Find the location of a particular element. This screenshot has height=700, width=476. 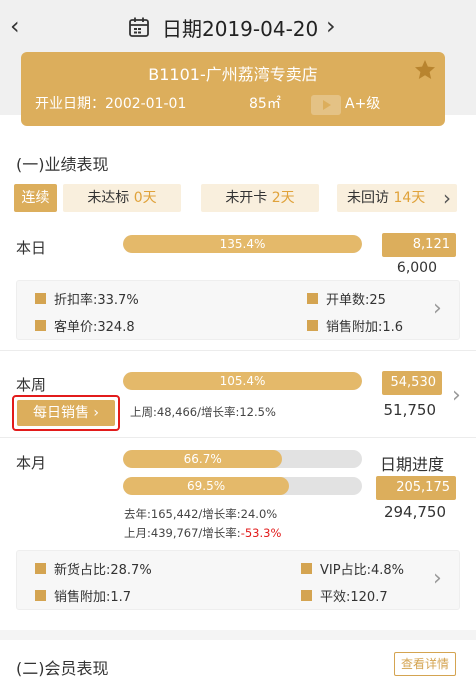

stat-floor-efficiency: 平效:120.7 is located at coordinates (344, 595).